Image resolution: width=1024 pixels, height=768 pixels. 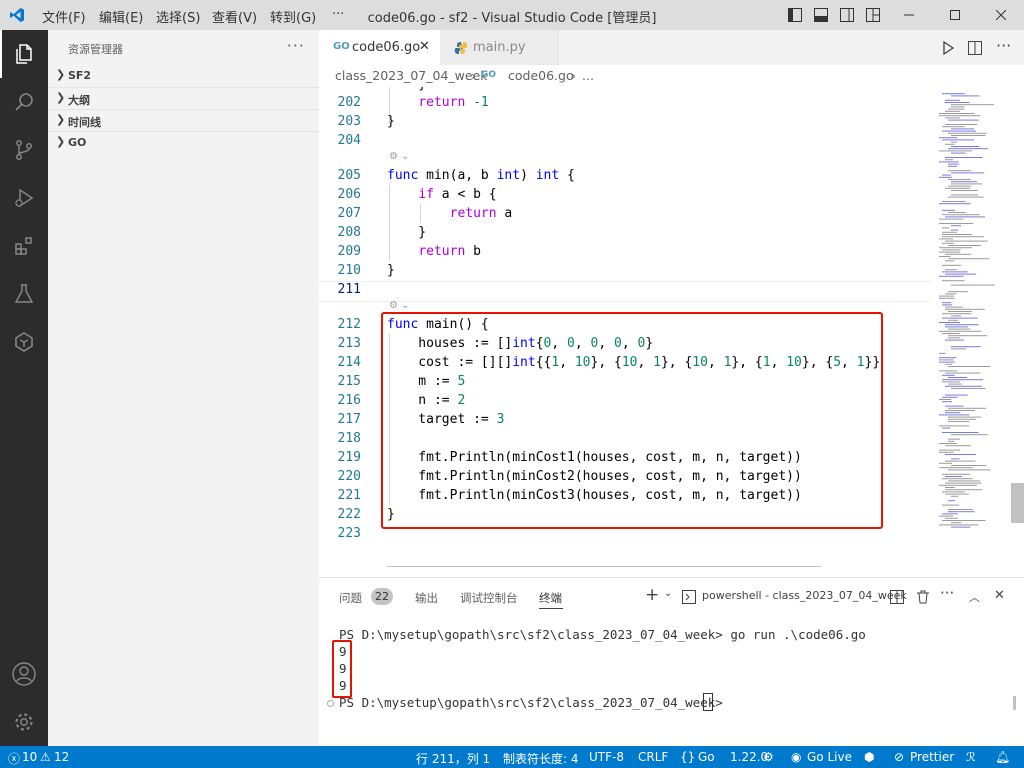 I want to click on menu-selection: 选择(S), so click(x=178, y=16).